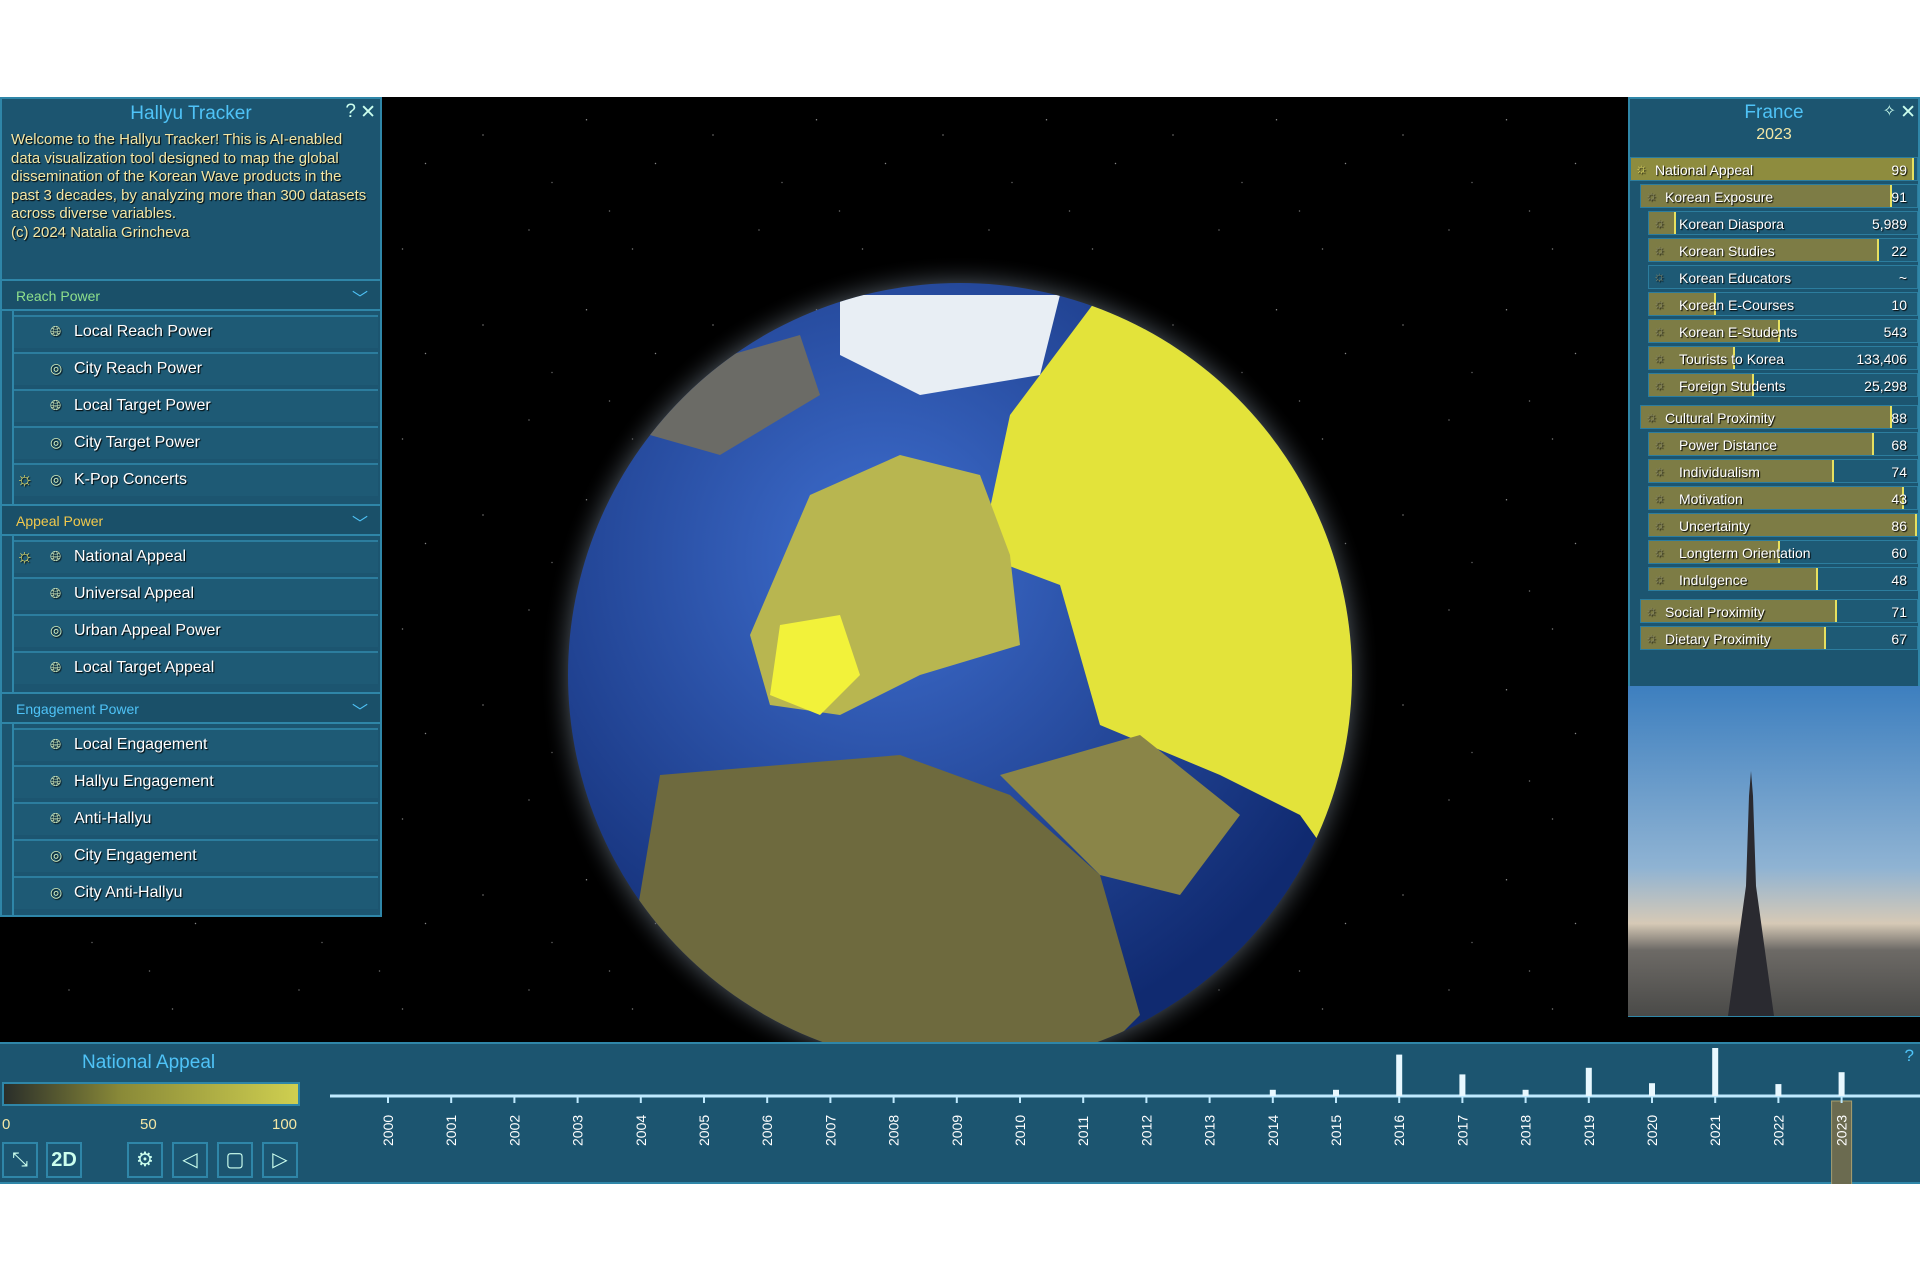  Describe the element at coordinates (191, 295) in the screenshot. I see `section-header-reach-power: Reach Power ﹀` at that location.